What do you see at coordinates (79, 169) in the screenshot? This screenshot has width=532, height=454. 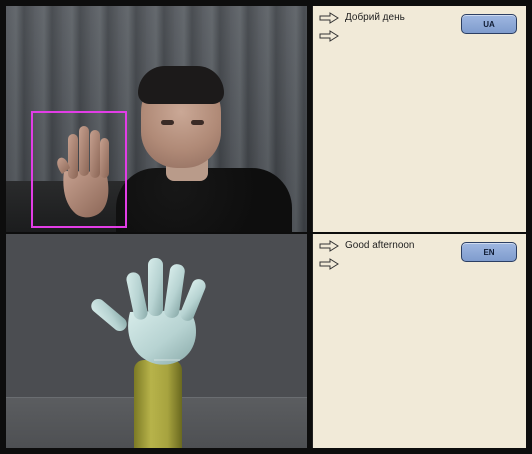 I see `hand-detection-box` at bounding box center [79, 169].